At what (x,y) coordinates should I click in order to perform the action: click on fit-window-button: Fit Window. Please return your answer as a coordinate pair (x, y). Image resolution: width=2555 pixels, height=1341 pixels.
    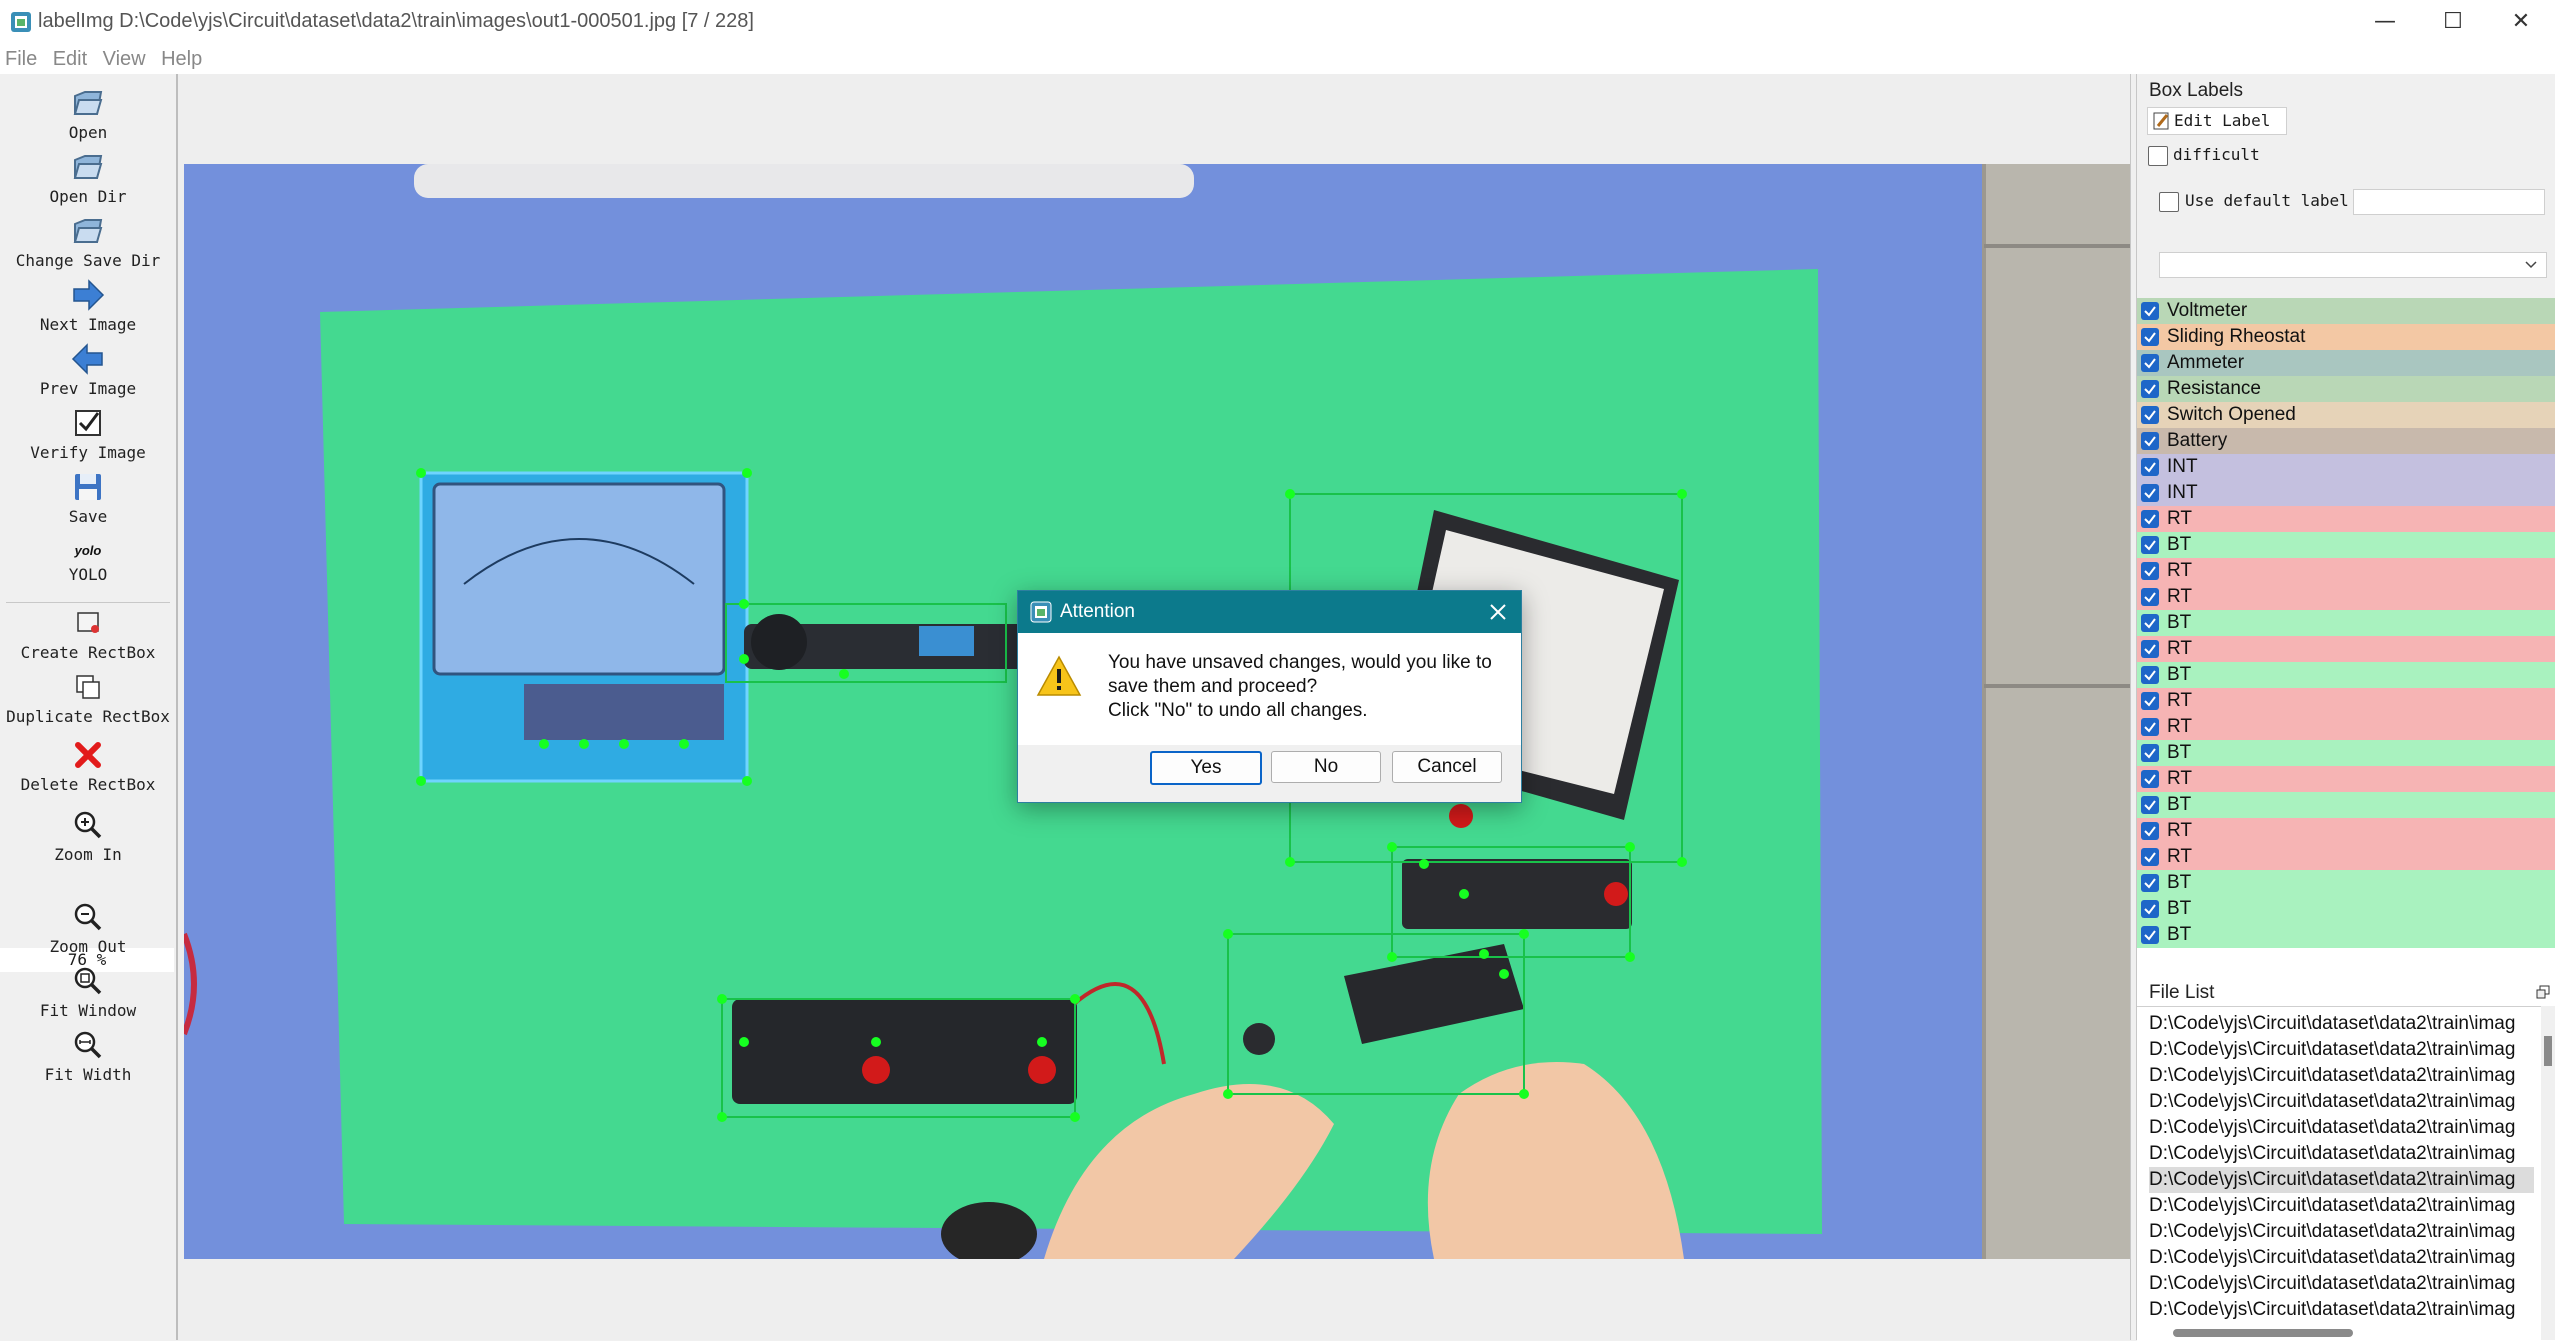
    Looking at the image, I should click on (88, 992).